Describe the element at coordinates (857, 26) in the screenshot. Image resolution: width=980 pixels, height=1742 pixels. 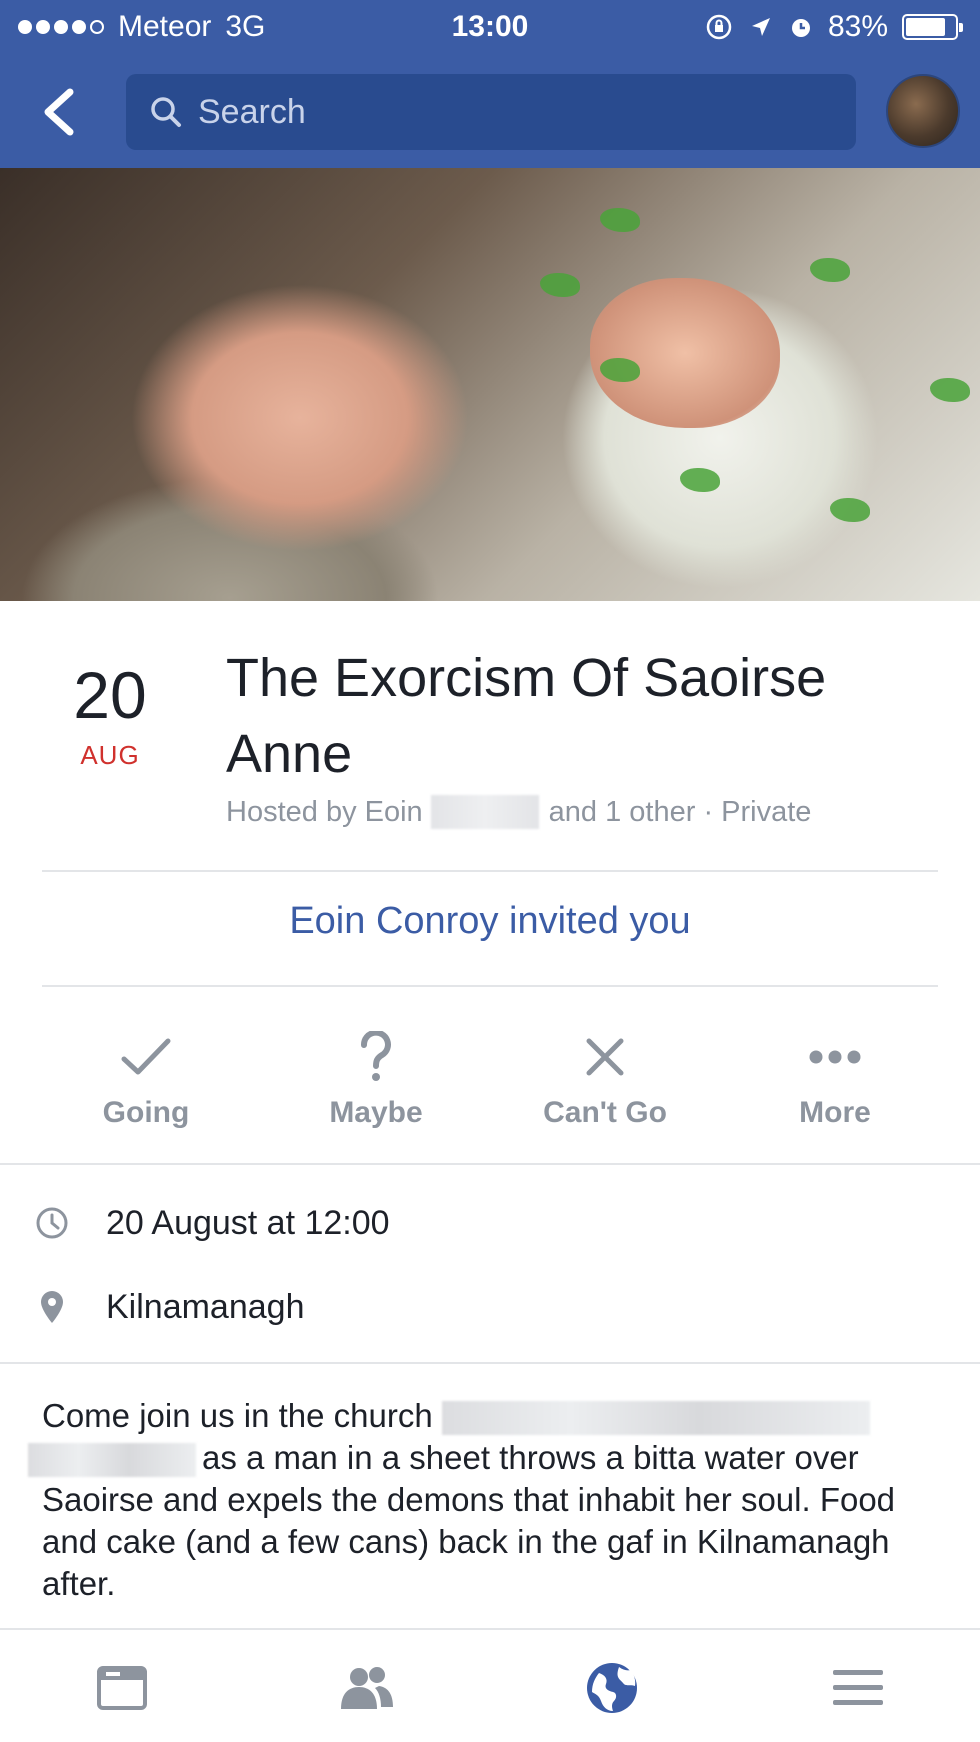
I see `battery-percent: 83%` at that location.